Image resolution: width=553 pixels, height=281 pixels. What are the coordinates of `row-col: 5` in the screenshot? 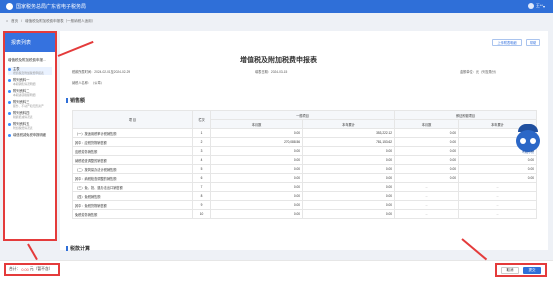 It's located at (201, 169).